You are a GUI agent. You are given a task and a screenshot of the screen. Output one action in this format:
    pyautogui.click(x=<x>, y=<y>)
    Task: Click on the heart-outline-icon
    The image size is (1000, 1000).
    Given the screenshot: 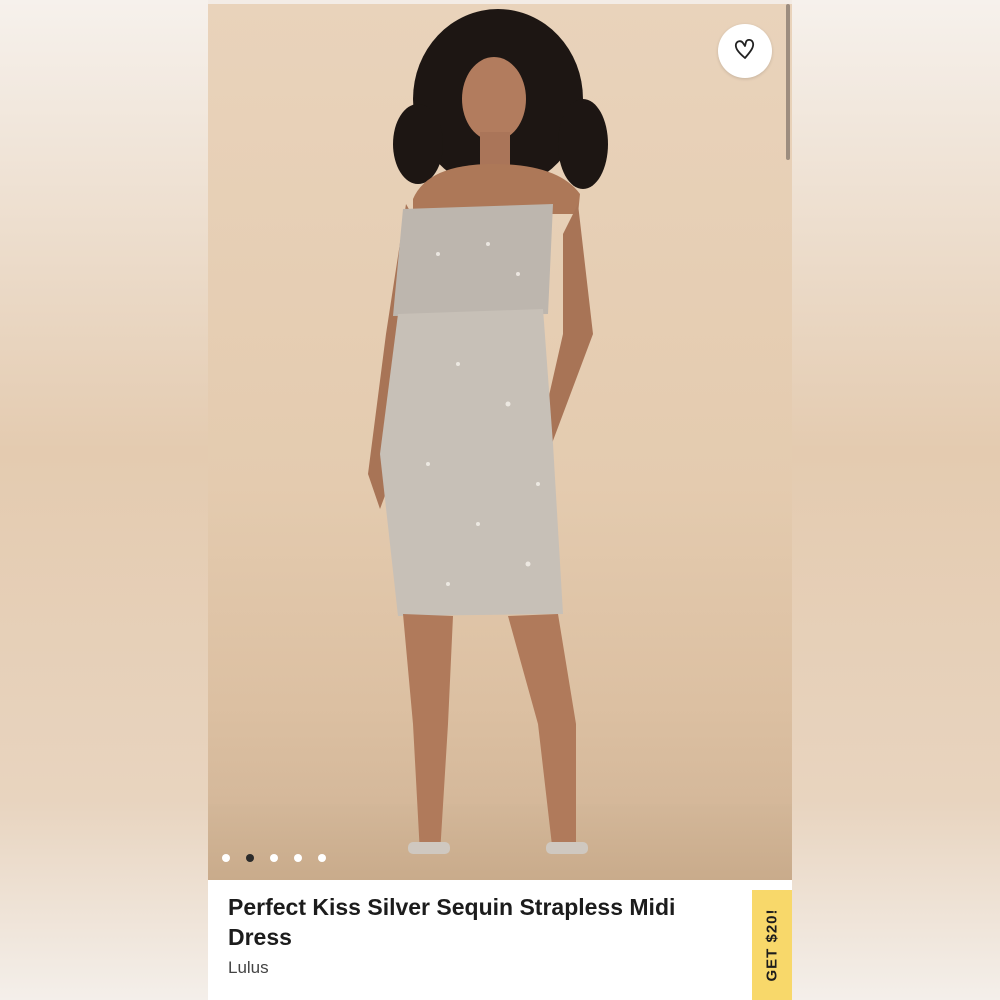 What is the action you would take?
    pyautogui.click(x=745, y=51)
    